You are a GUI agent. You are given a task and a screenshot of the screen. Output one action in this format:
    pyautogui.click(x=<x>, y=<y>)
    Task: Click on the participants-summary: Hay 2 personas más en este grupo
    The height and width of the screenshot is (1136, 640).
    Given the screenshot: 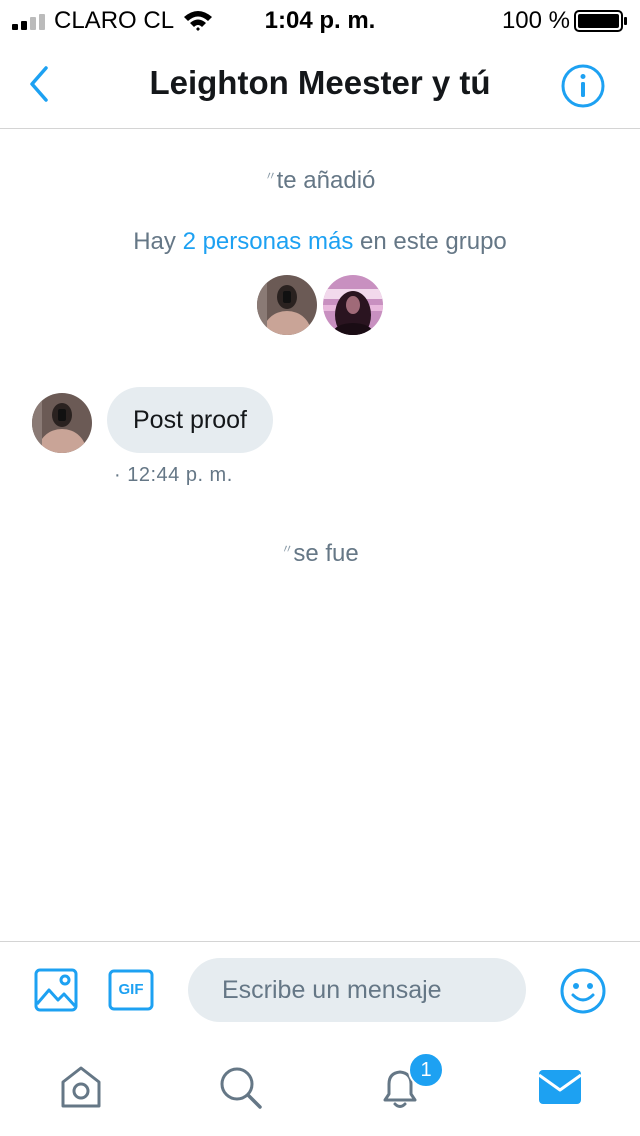 What is the action you would take?
    pyautogui.click(x=320, y=242)
    